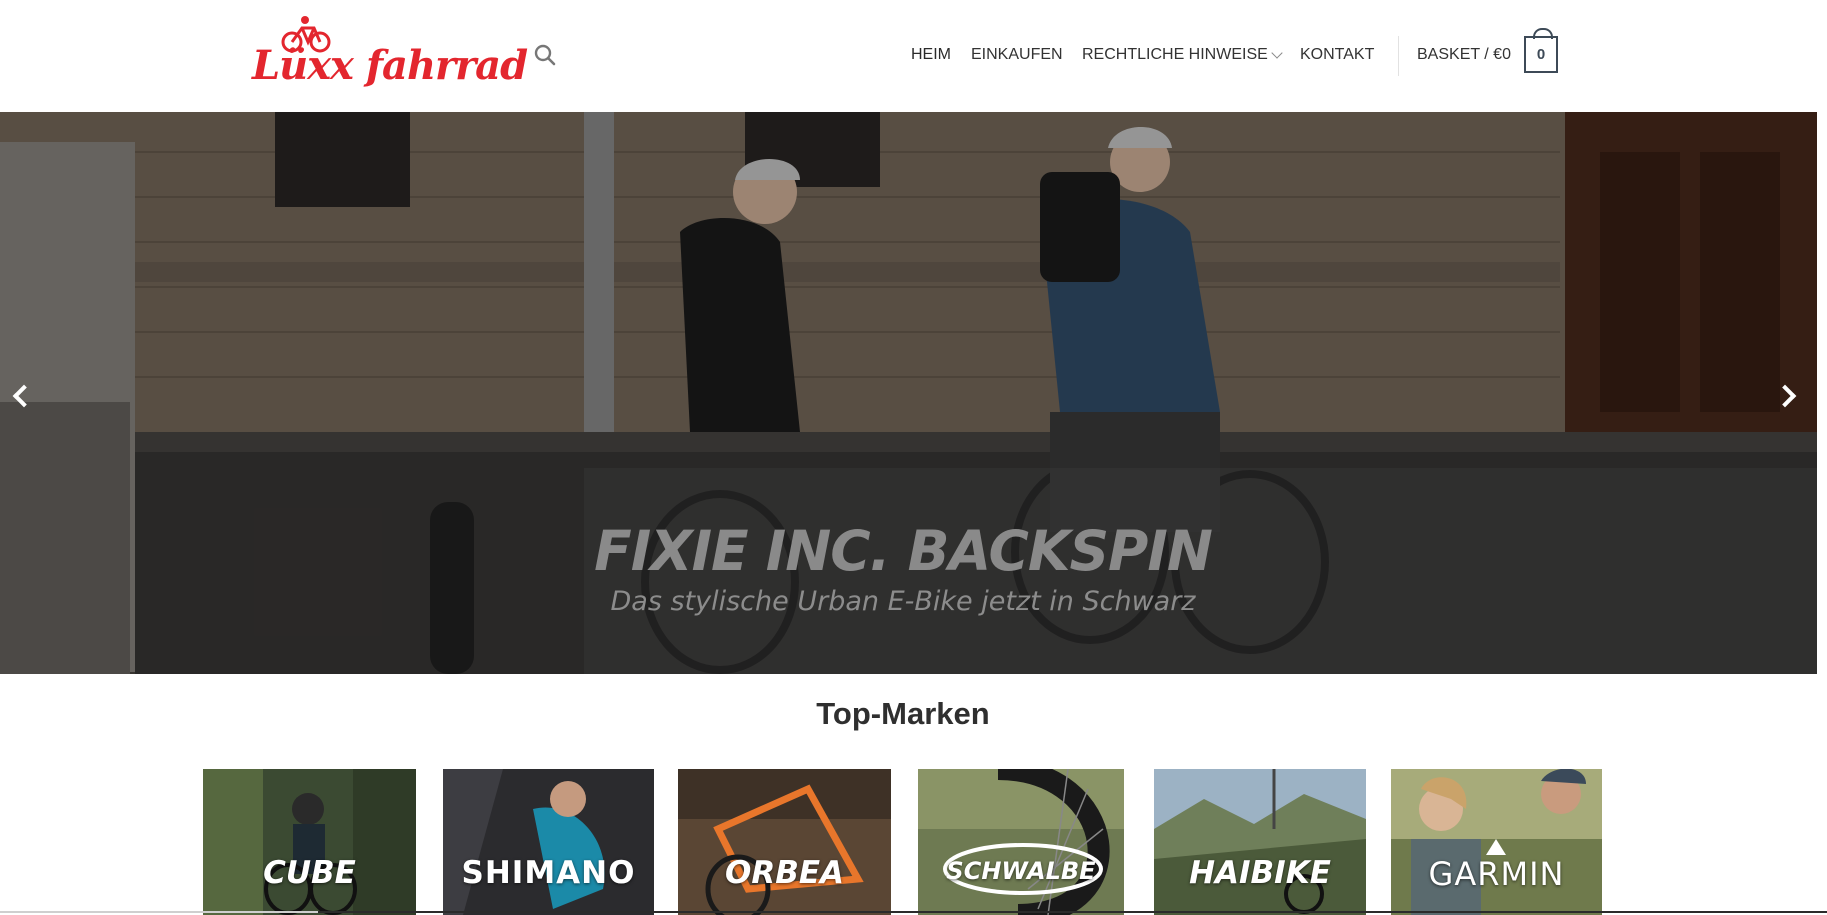  I want to click on brand-card-schwalbe: SCHWALBE, so click(1021, 842).